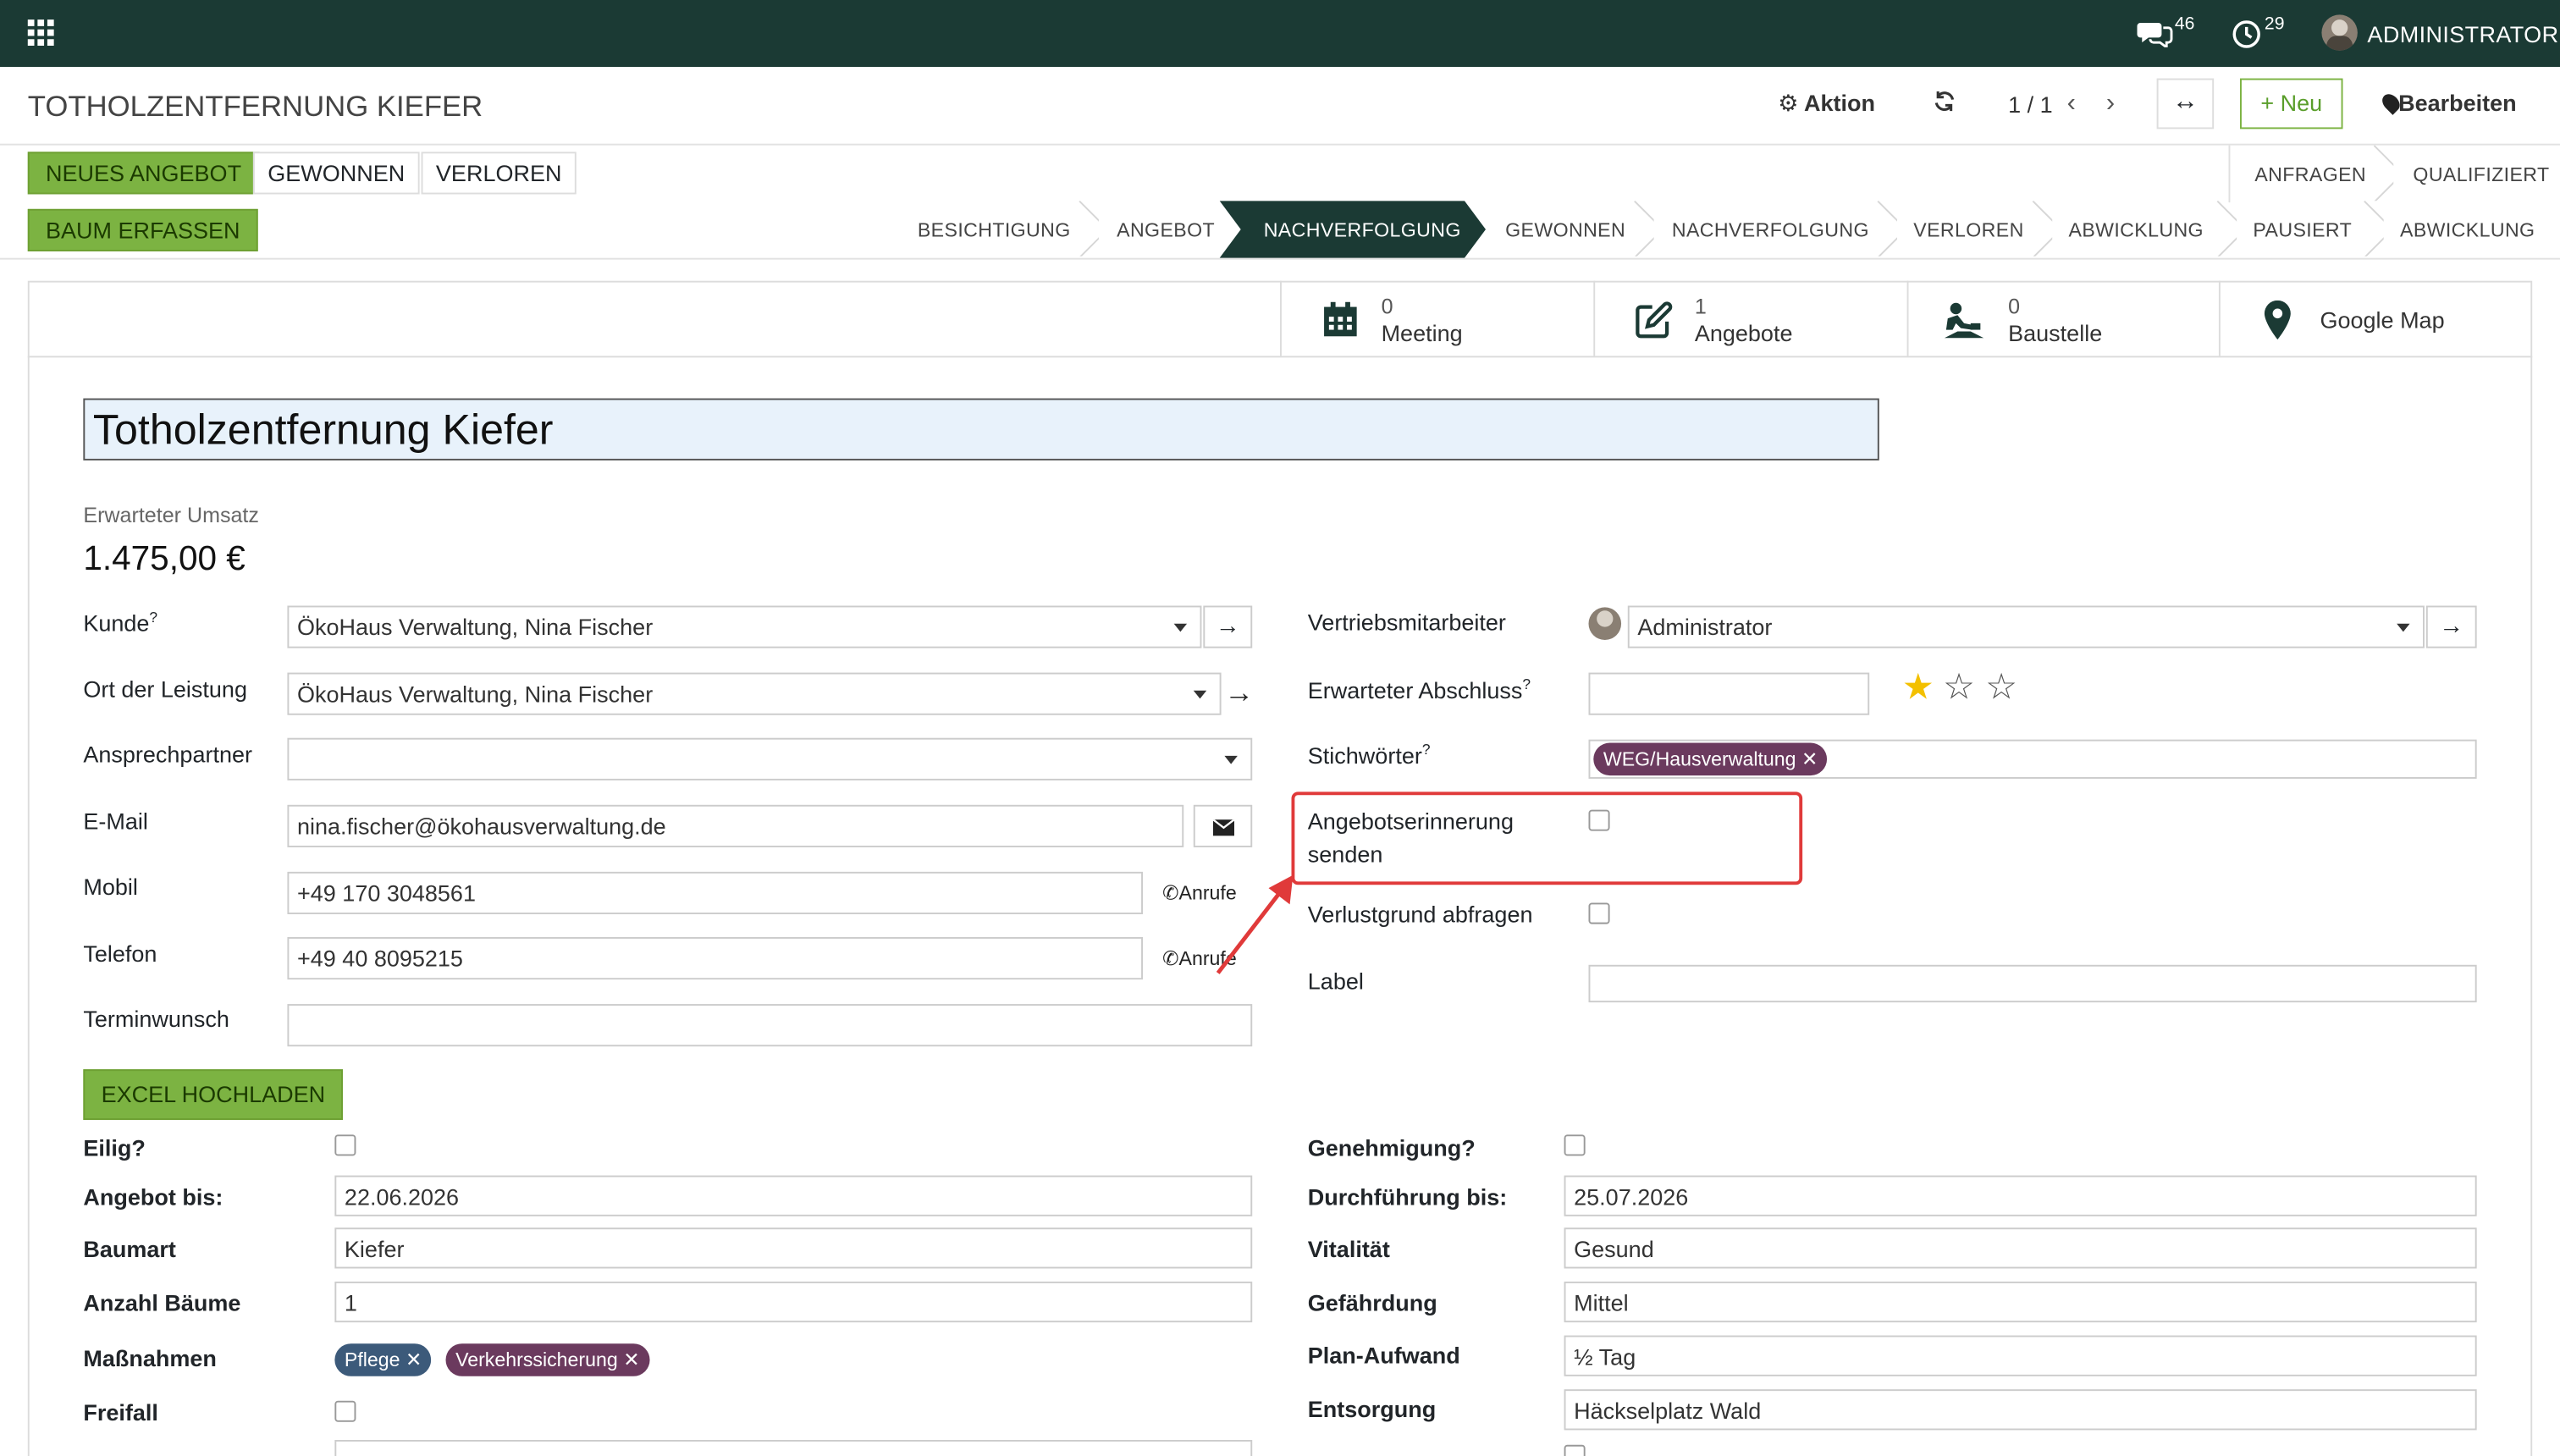 The image size is (2560, 1456). What do you see at coordinates (793, 1448) in the screenshot?
I see `partial-field-input` at bounding box center [793, 1448].